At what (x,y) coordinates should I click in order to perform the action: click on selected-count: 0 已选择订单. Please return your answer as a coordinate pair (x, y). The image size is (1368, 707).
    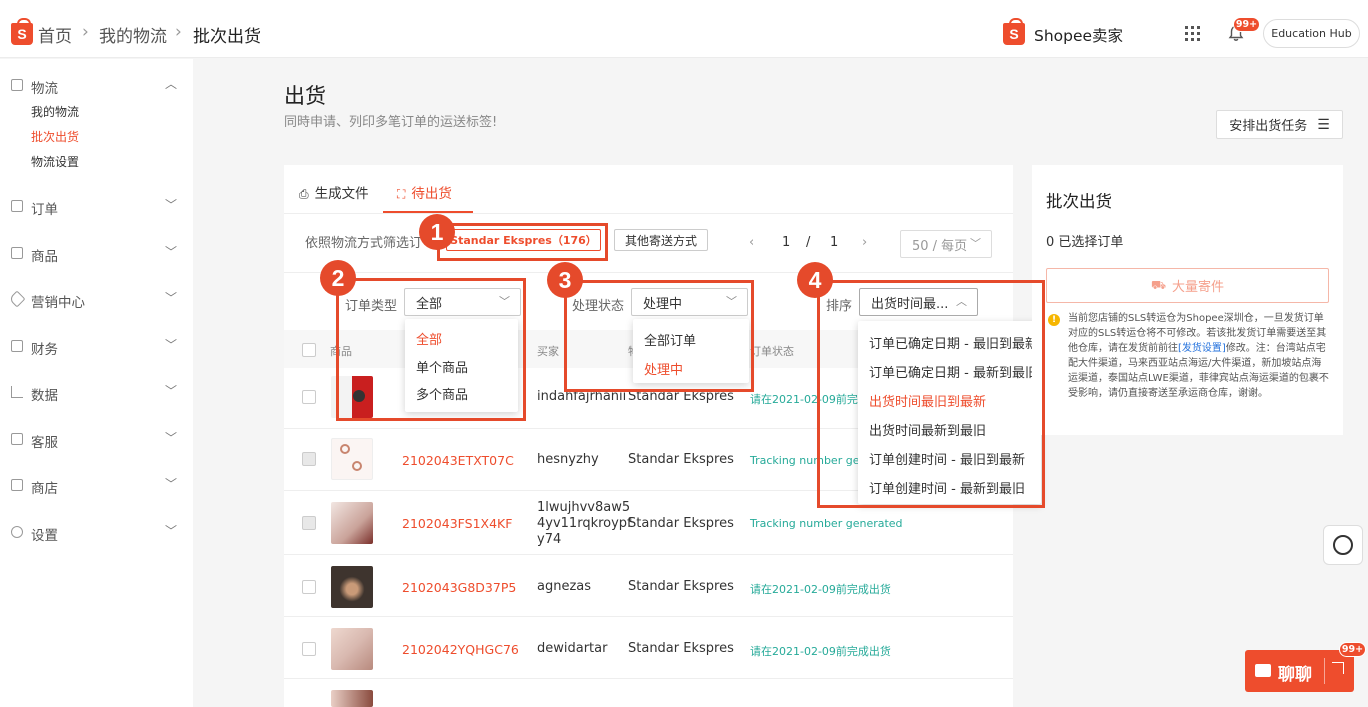
    Looking at the image, I should click on (1085, 242).